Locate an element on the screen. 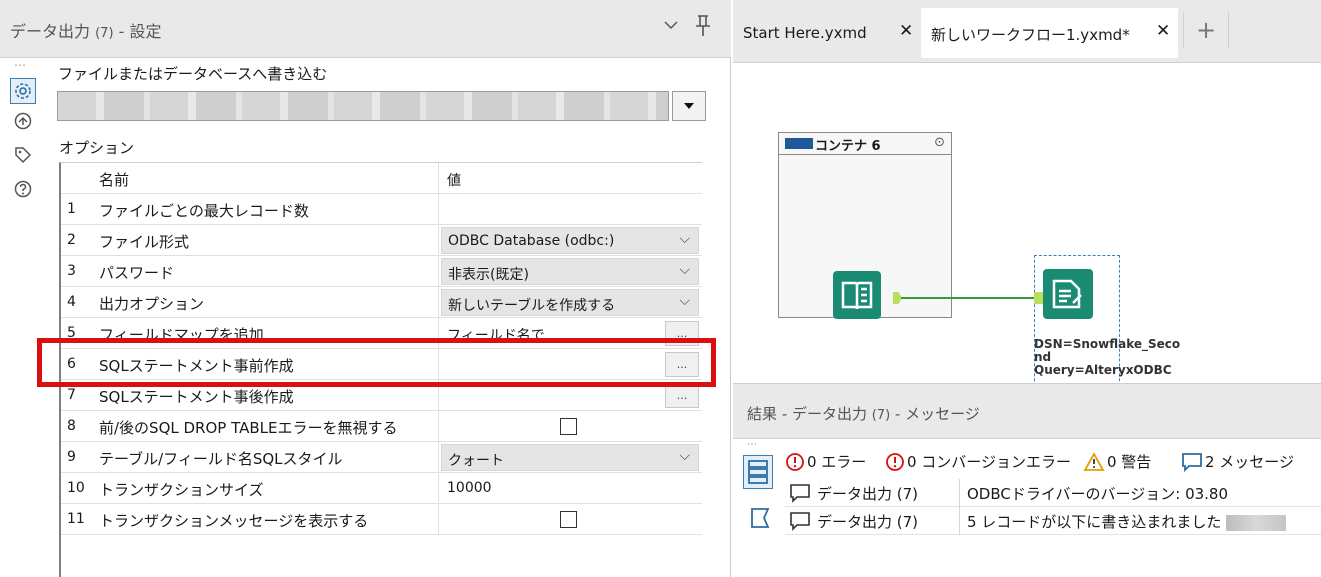 The width and height of the screenshot is (1321, 577). show-transaction-messages-cell is located at coordinates (570, 519).